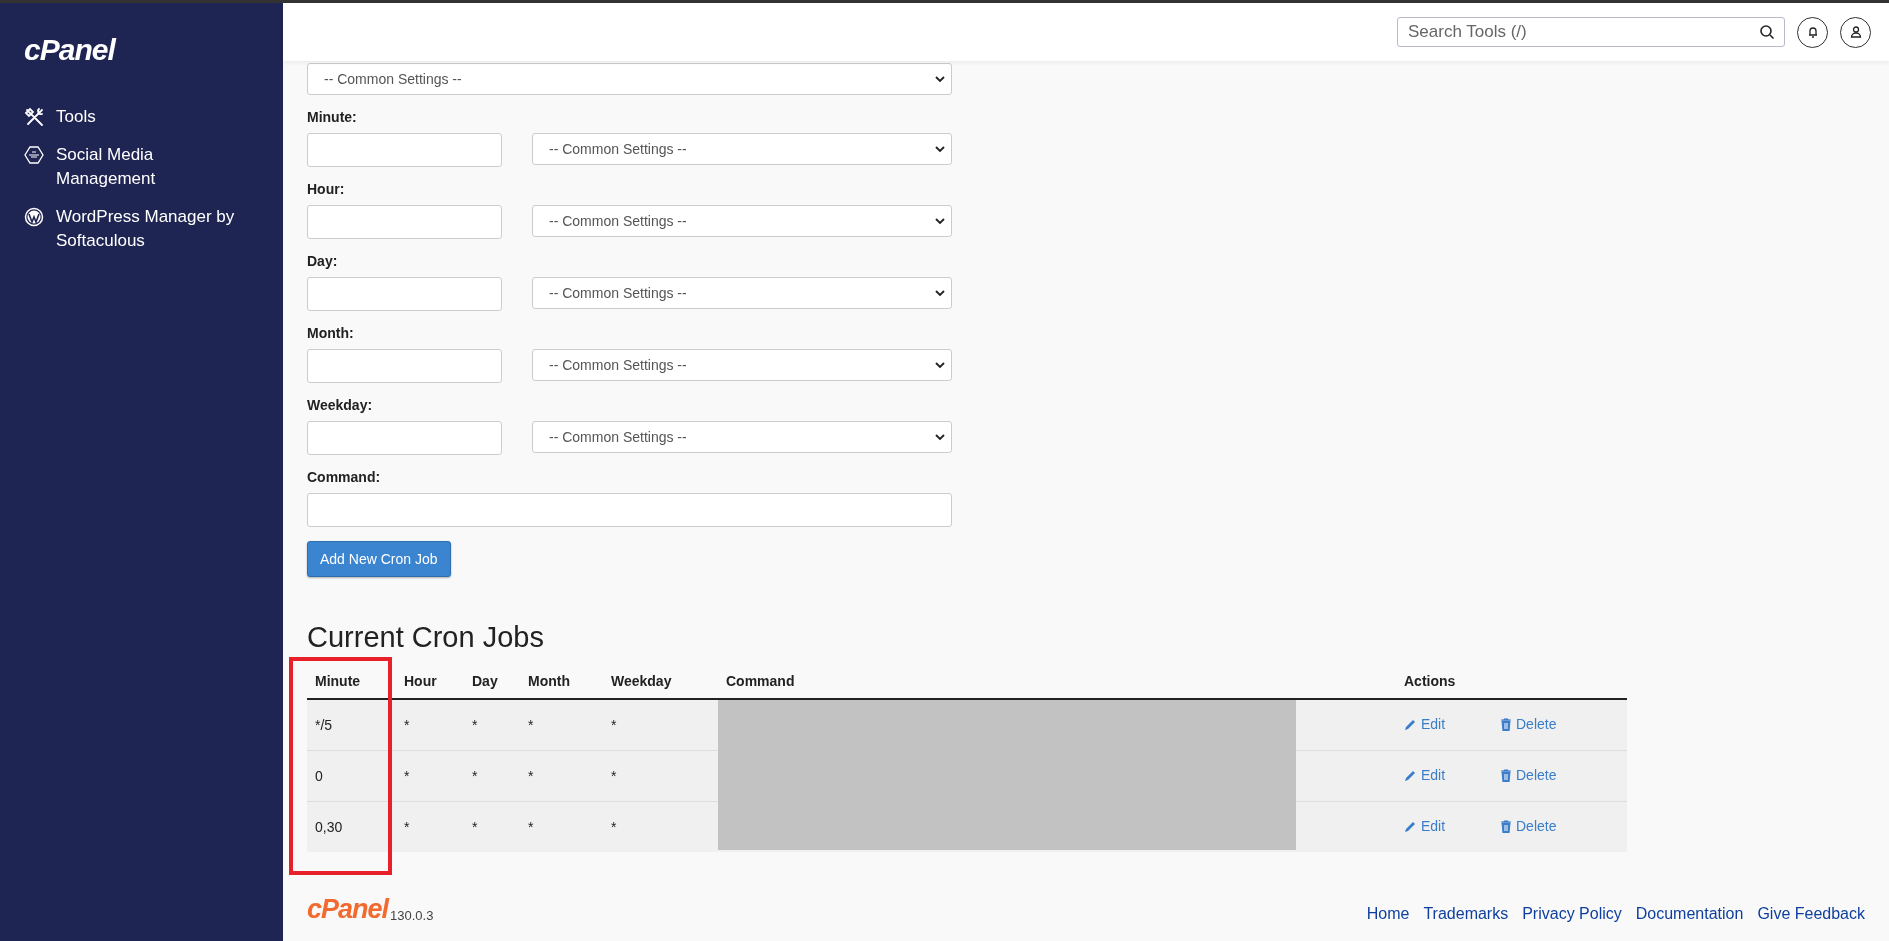 This screenshot has width=1889, height=941. Describe the element at coordinates (134, 229) in the screenshot. I see `sidebar-item: WordPress Manager by Softaculous` at that location.